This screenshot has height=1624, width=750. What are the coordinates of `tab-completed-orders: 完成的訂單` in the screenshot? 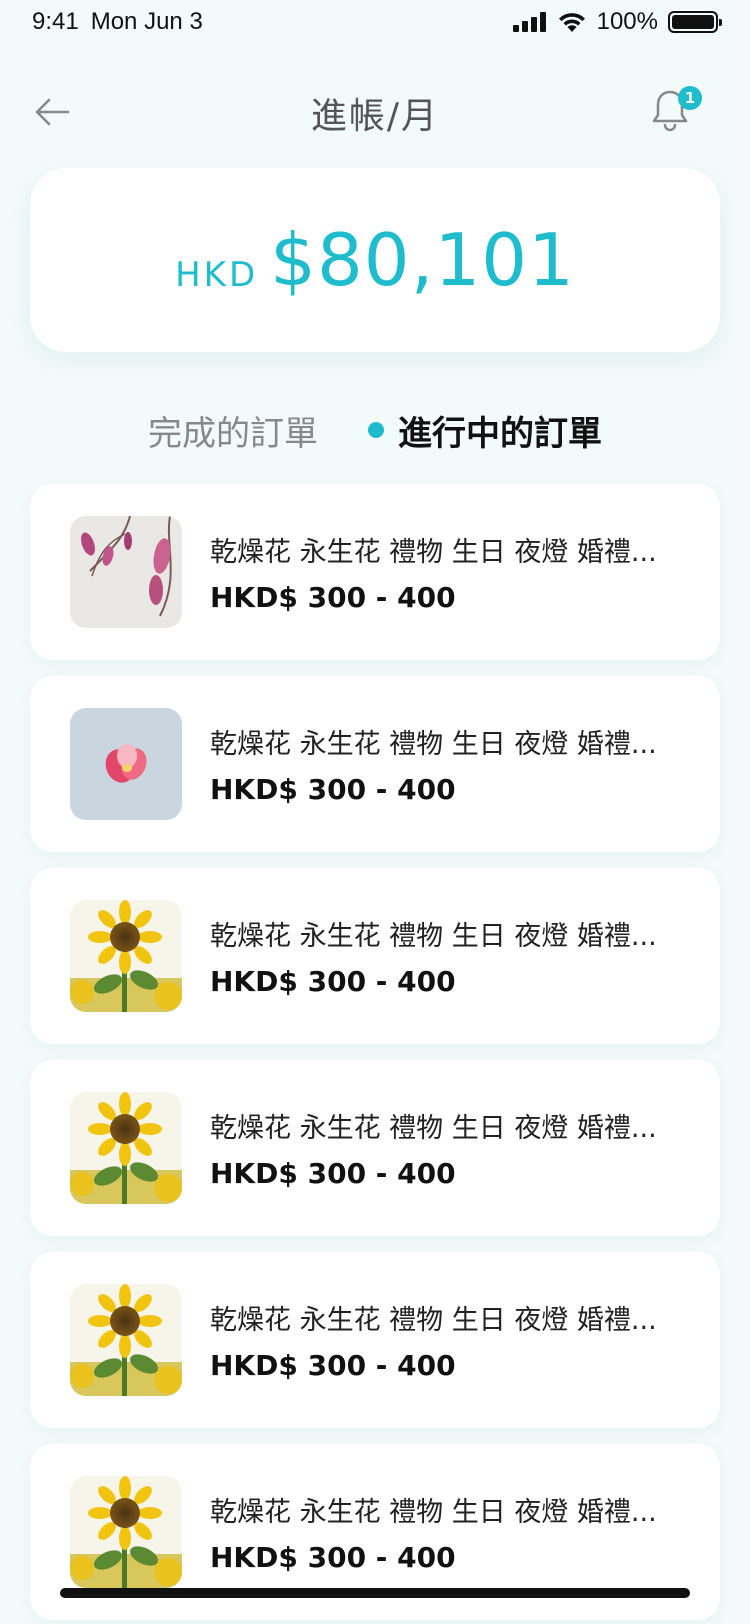 It's located at (233, 430).